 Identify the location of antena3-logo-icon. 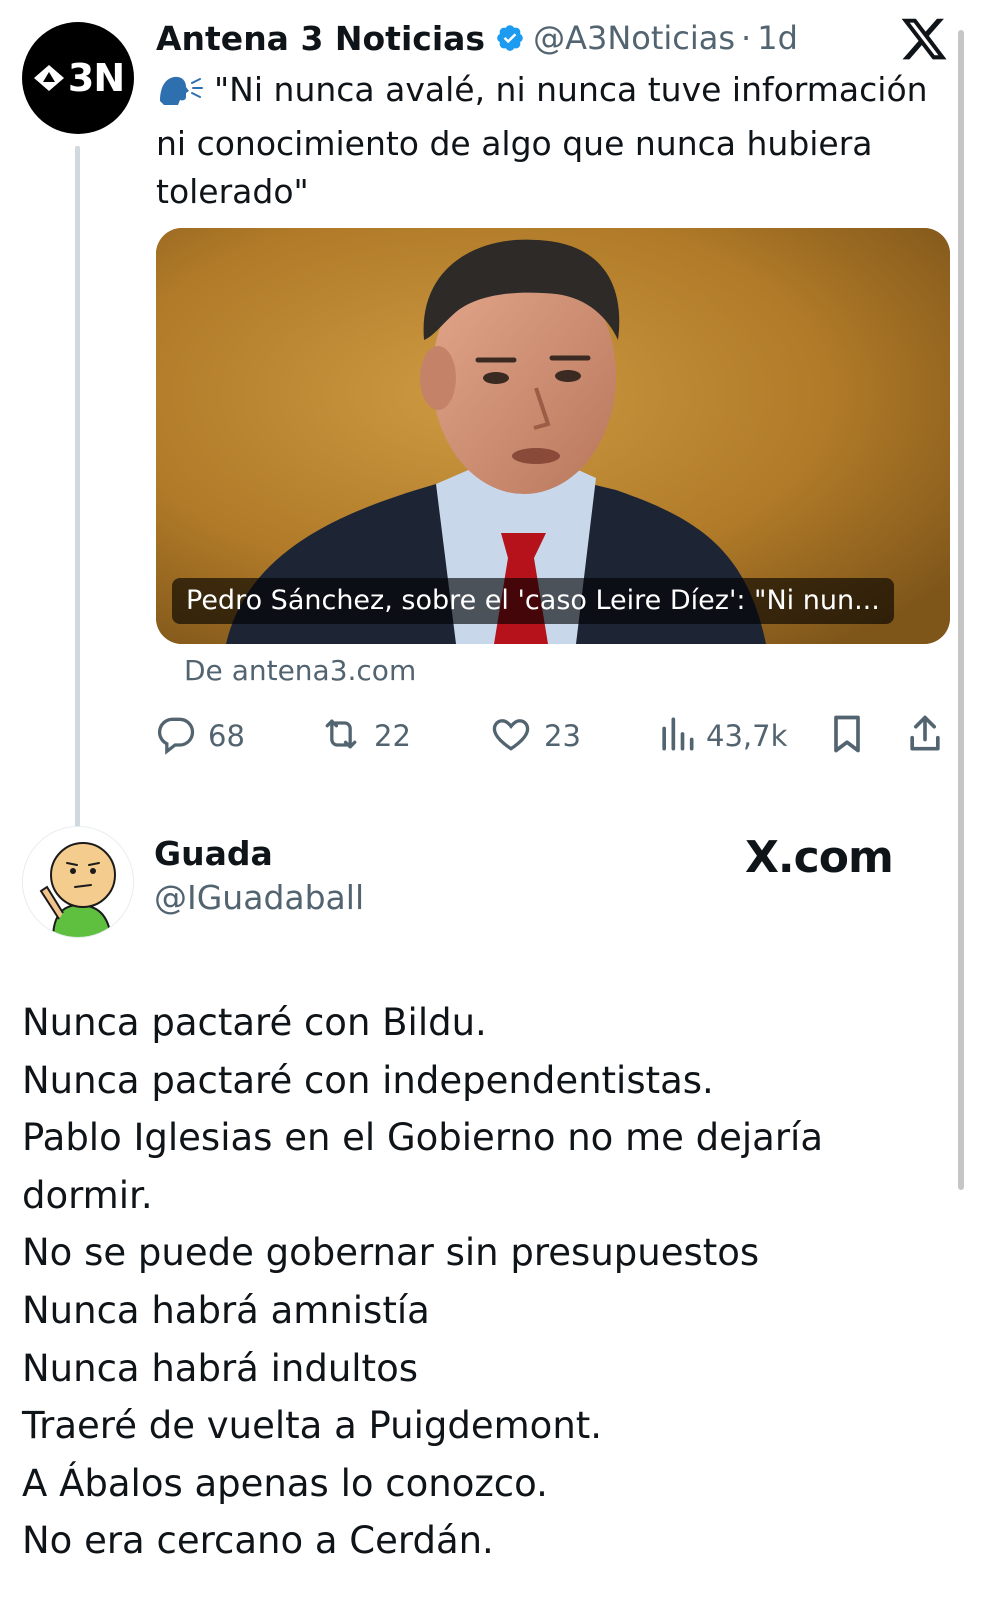
(49, 78).